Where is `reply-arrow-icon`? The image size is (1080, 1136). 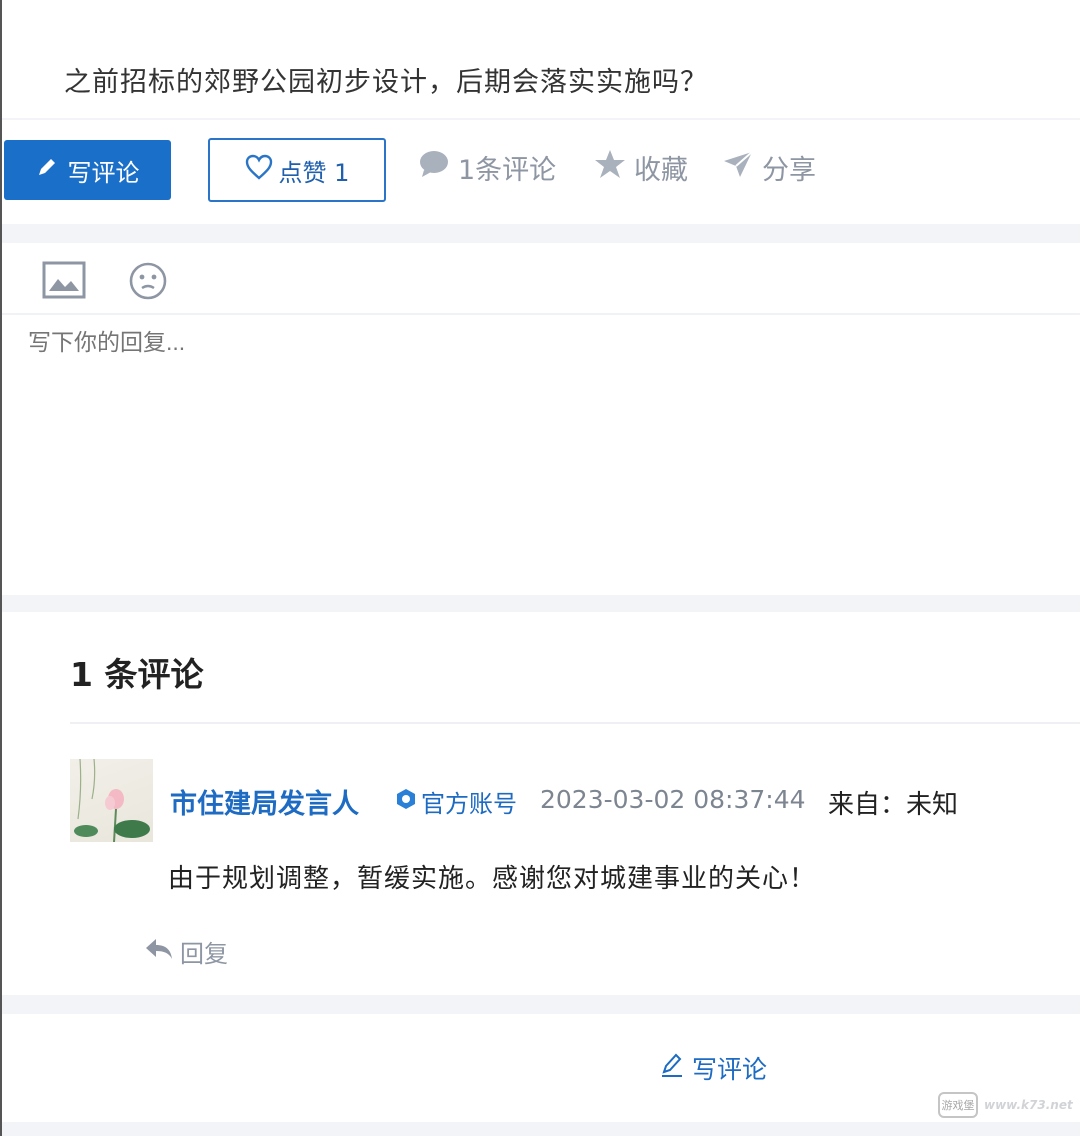
reply-arrow-icon is located at coordinates (159, 952).